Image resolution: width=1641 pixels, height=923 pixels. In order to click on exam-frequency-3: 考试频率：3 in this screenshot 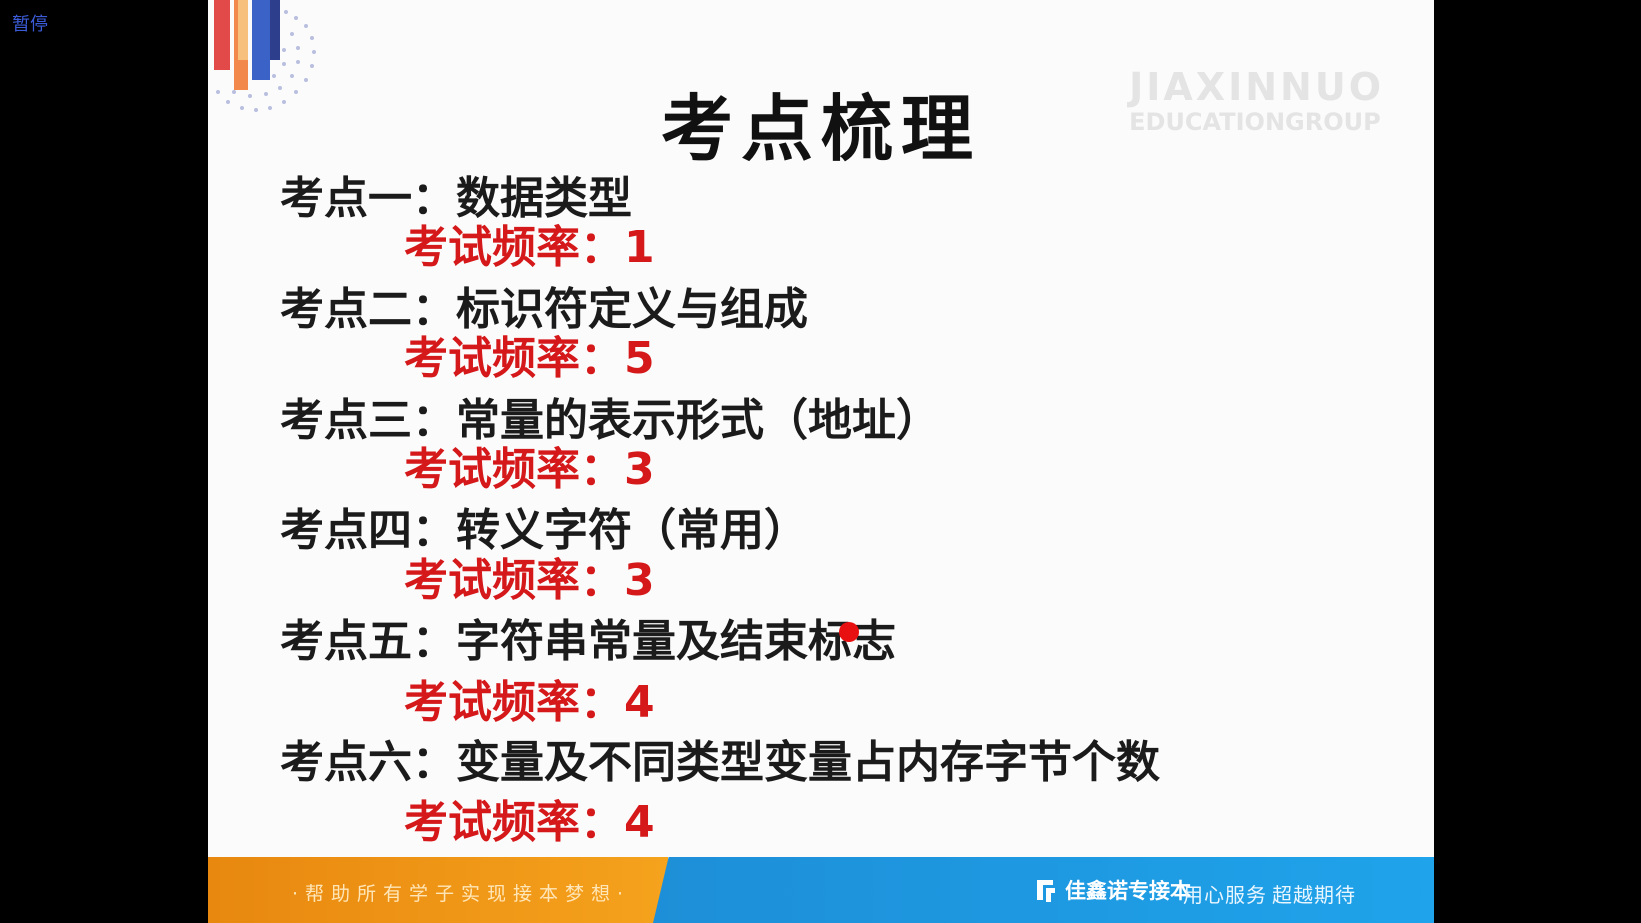, I will do `click(529, 469)`.